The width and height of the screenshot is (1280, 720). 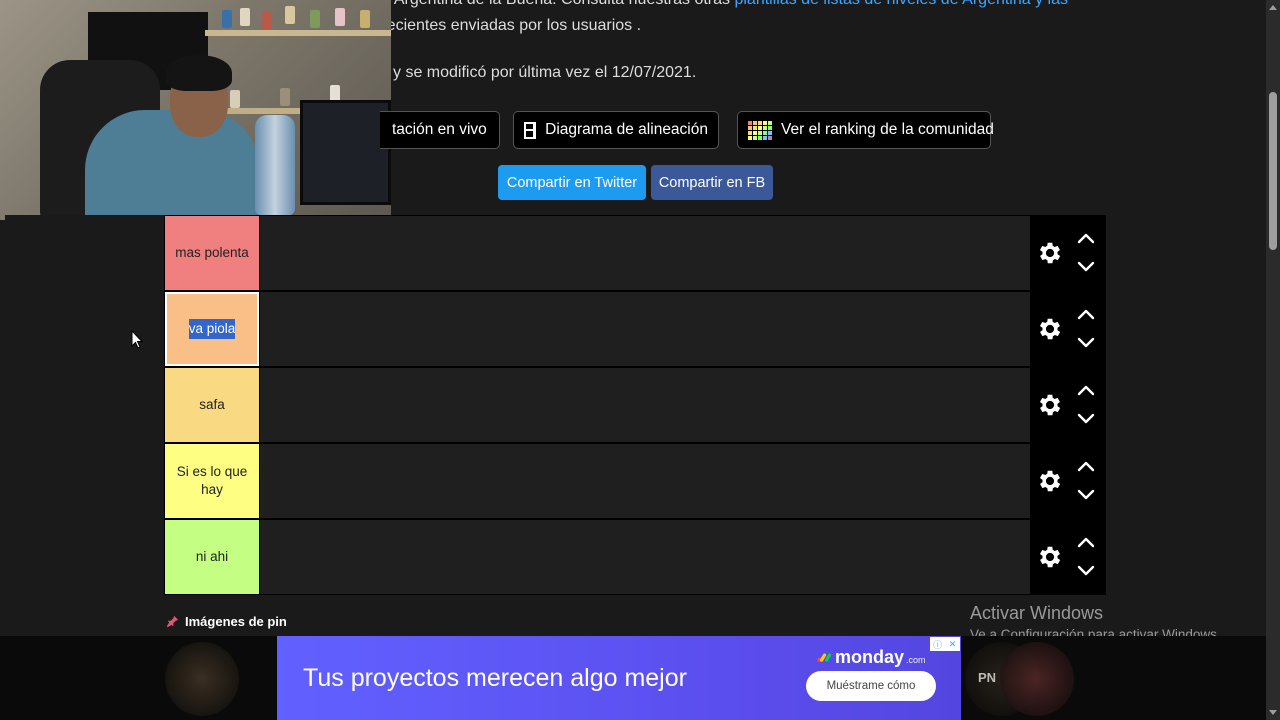 I want to click on webcam-bottle, so click(x=275, y=165).